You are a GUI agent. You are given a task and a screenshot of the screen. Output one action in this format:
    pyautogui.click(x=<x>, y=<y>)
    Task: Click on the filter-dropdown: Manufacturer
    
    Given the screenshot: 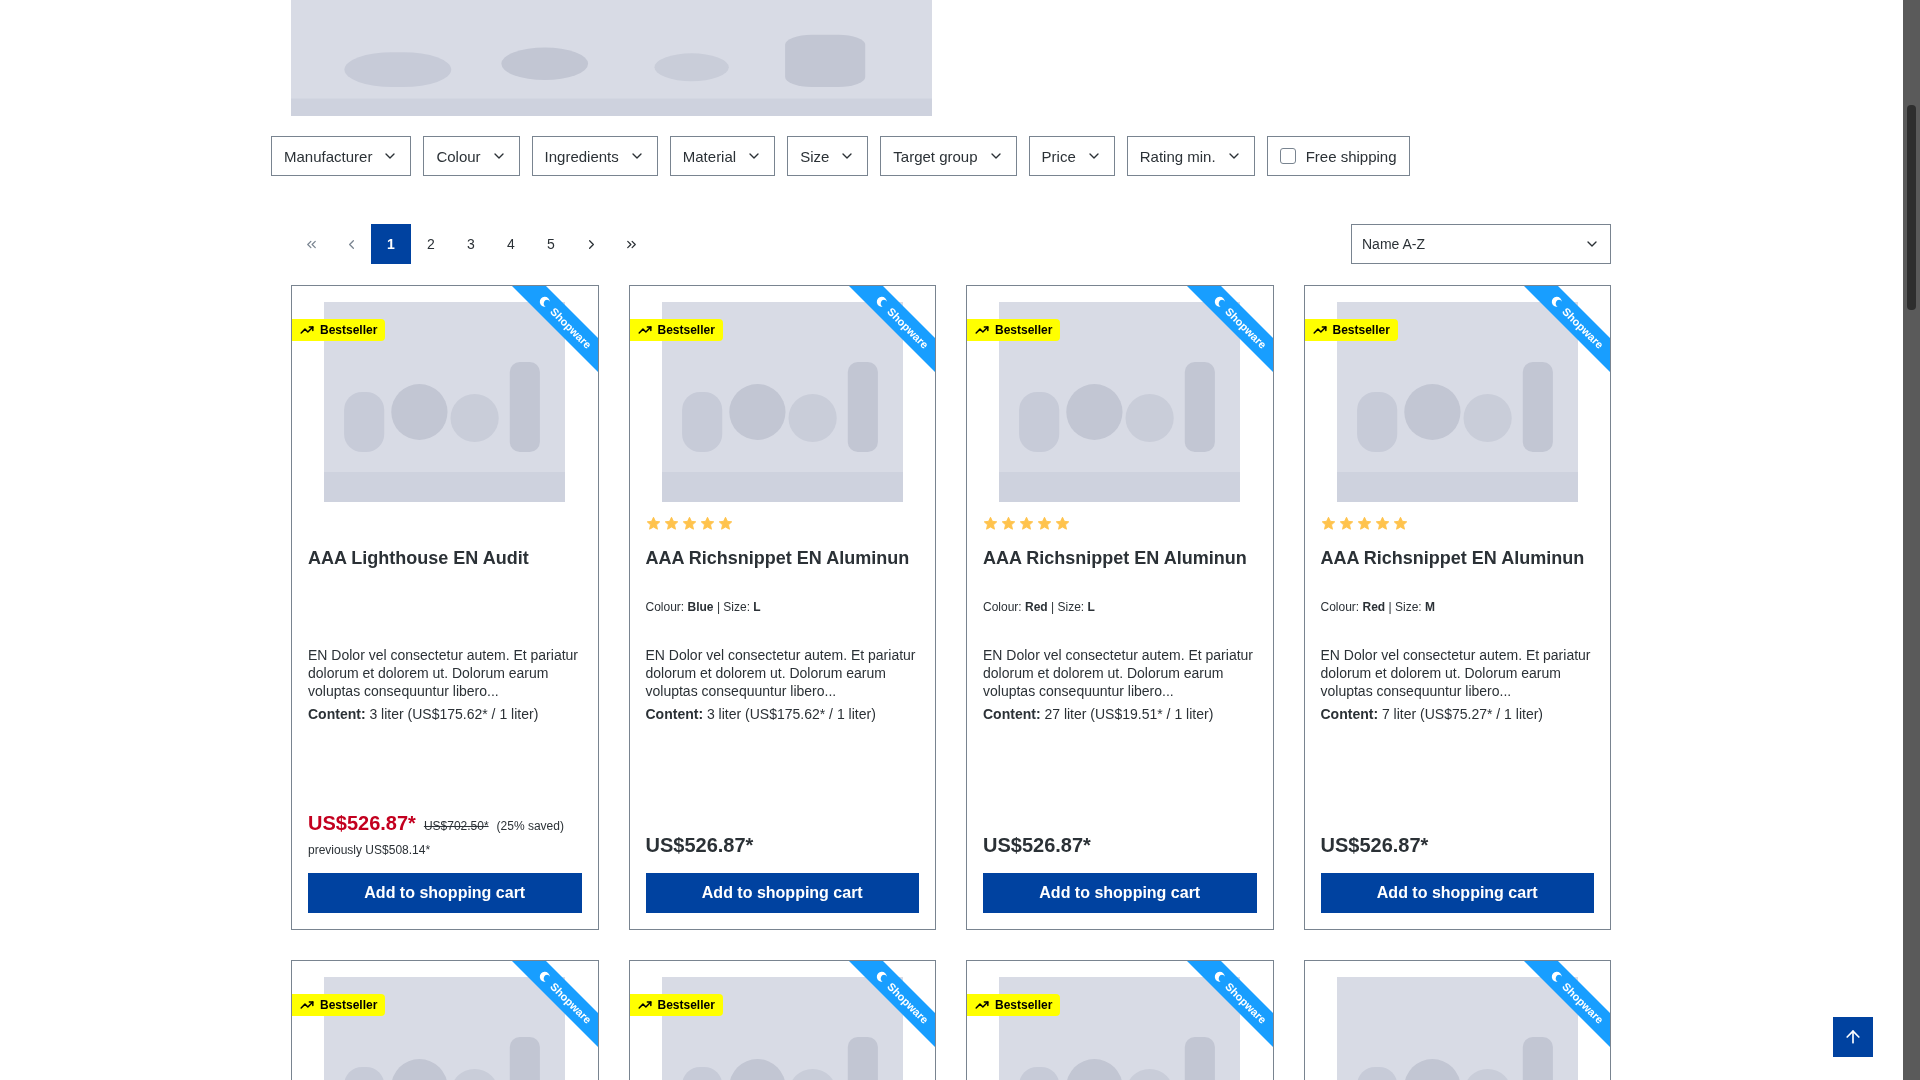 What is the action you would take?
    pyautogui.click(x=341, y=156)
    